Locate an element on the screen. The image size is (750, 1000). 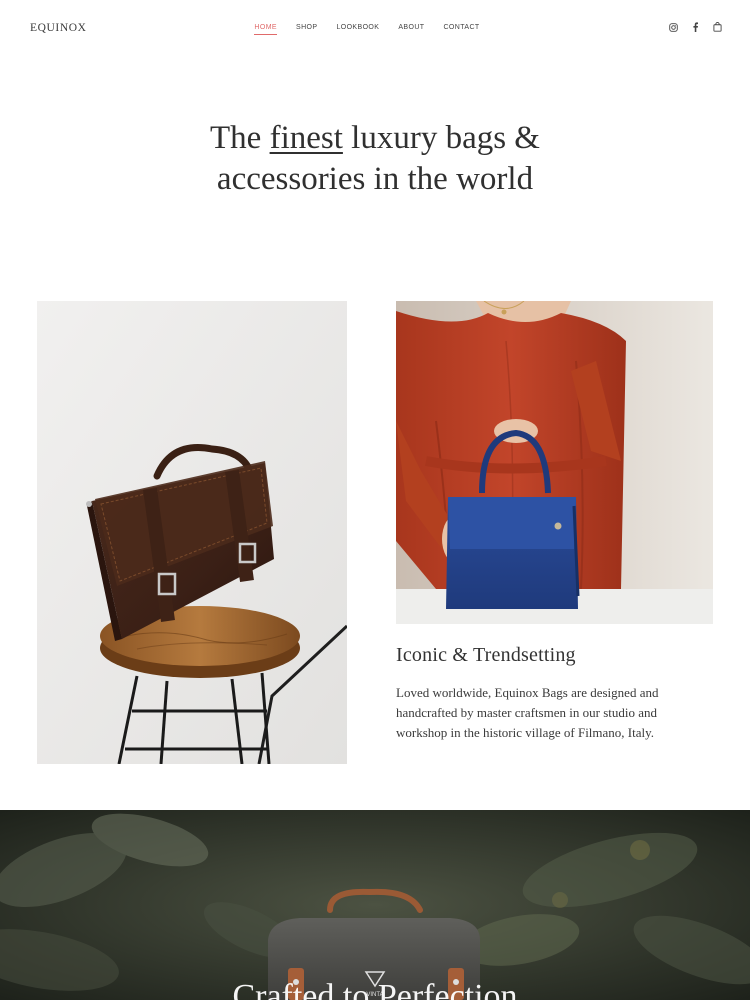
feature-title: Iconic & Trendsetting is located at coordinates (486, 655).